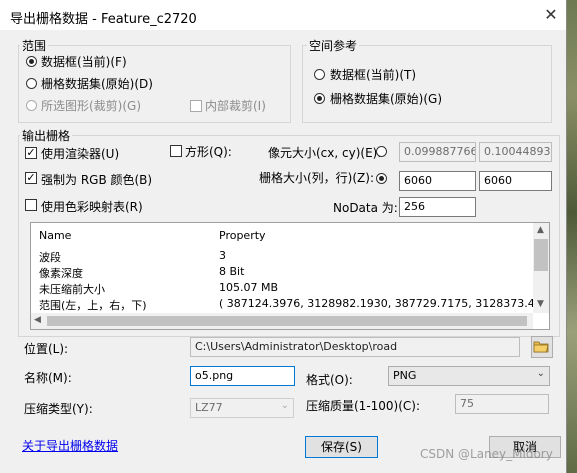  What do you see at coordinates (55, 235) in the screenshot?
I see `list-header-name: Name` at bounding box center [55, 235].